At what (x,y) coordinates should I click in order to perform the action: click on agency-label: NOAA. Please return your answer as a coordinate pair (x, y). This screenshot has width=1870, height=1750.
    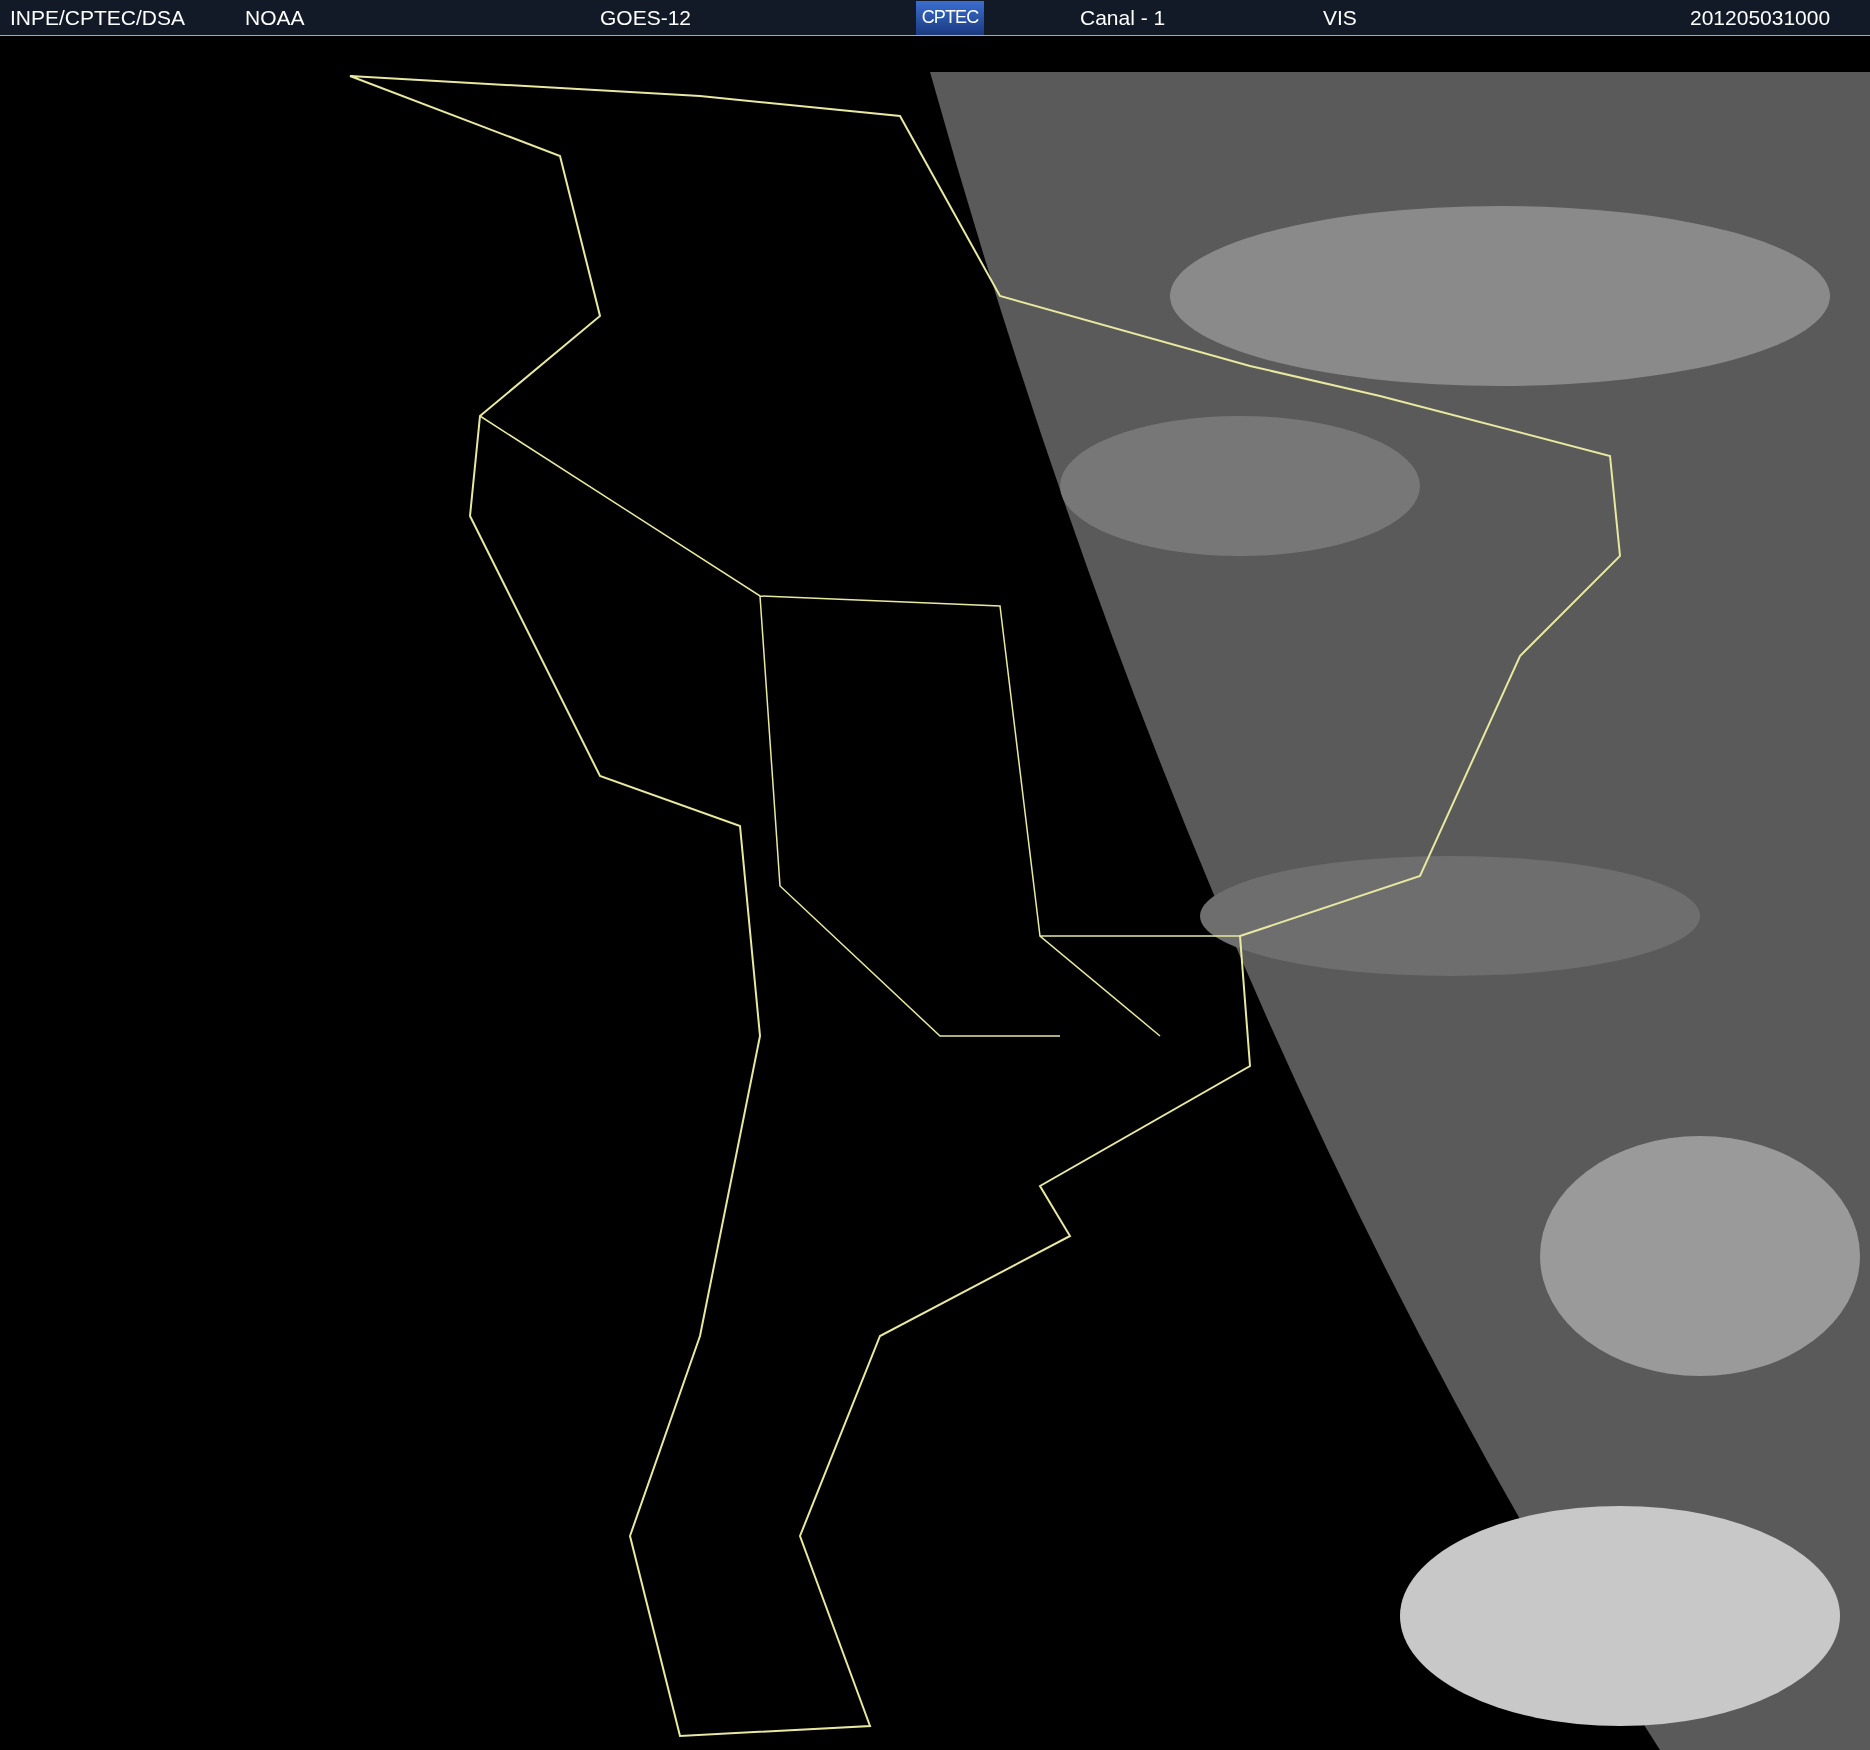
    Looking at the image, I should click on (275, 17).